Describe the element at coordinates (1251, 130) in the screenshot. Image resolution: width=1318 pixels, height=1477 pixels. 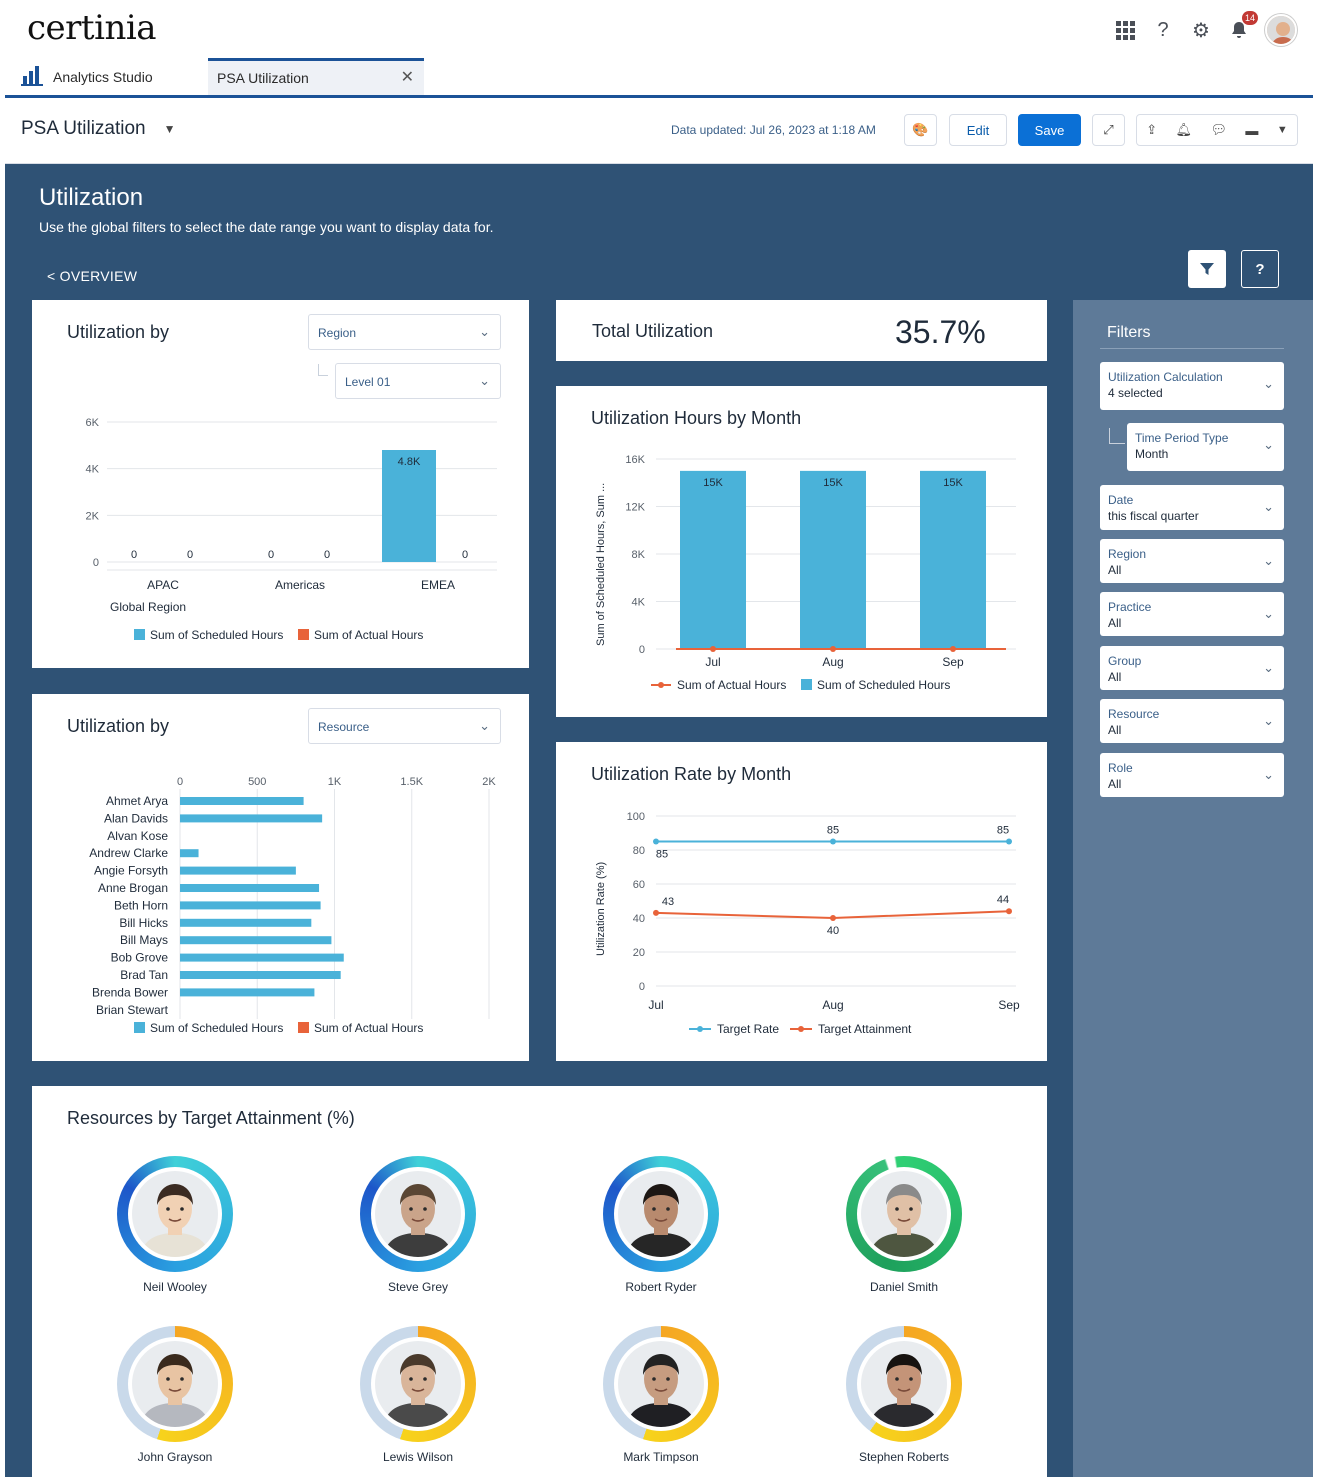
I see `folder-icon: ▬` at that location.